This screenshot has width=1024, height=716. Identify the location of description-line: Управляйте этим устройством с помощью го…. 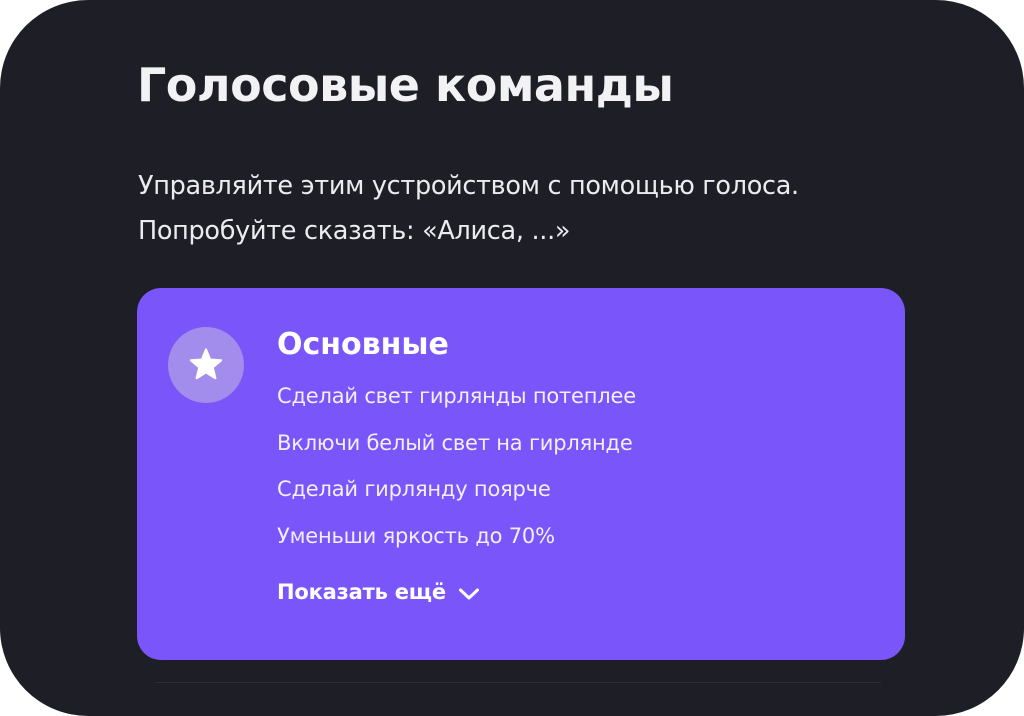
(468, 186).